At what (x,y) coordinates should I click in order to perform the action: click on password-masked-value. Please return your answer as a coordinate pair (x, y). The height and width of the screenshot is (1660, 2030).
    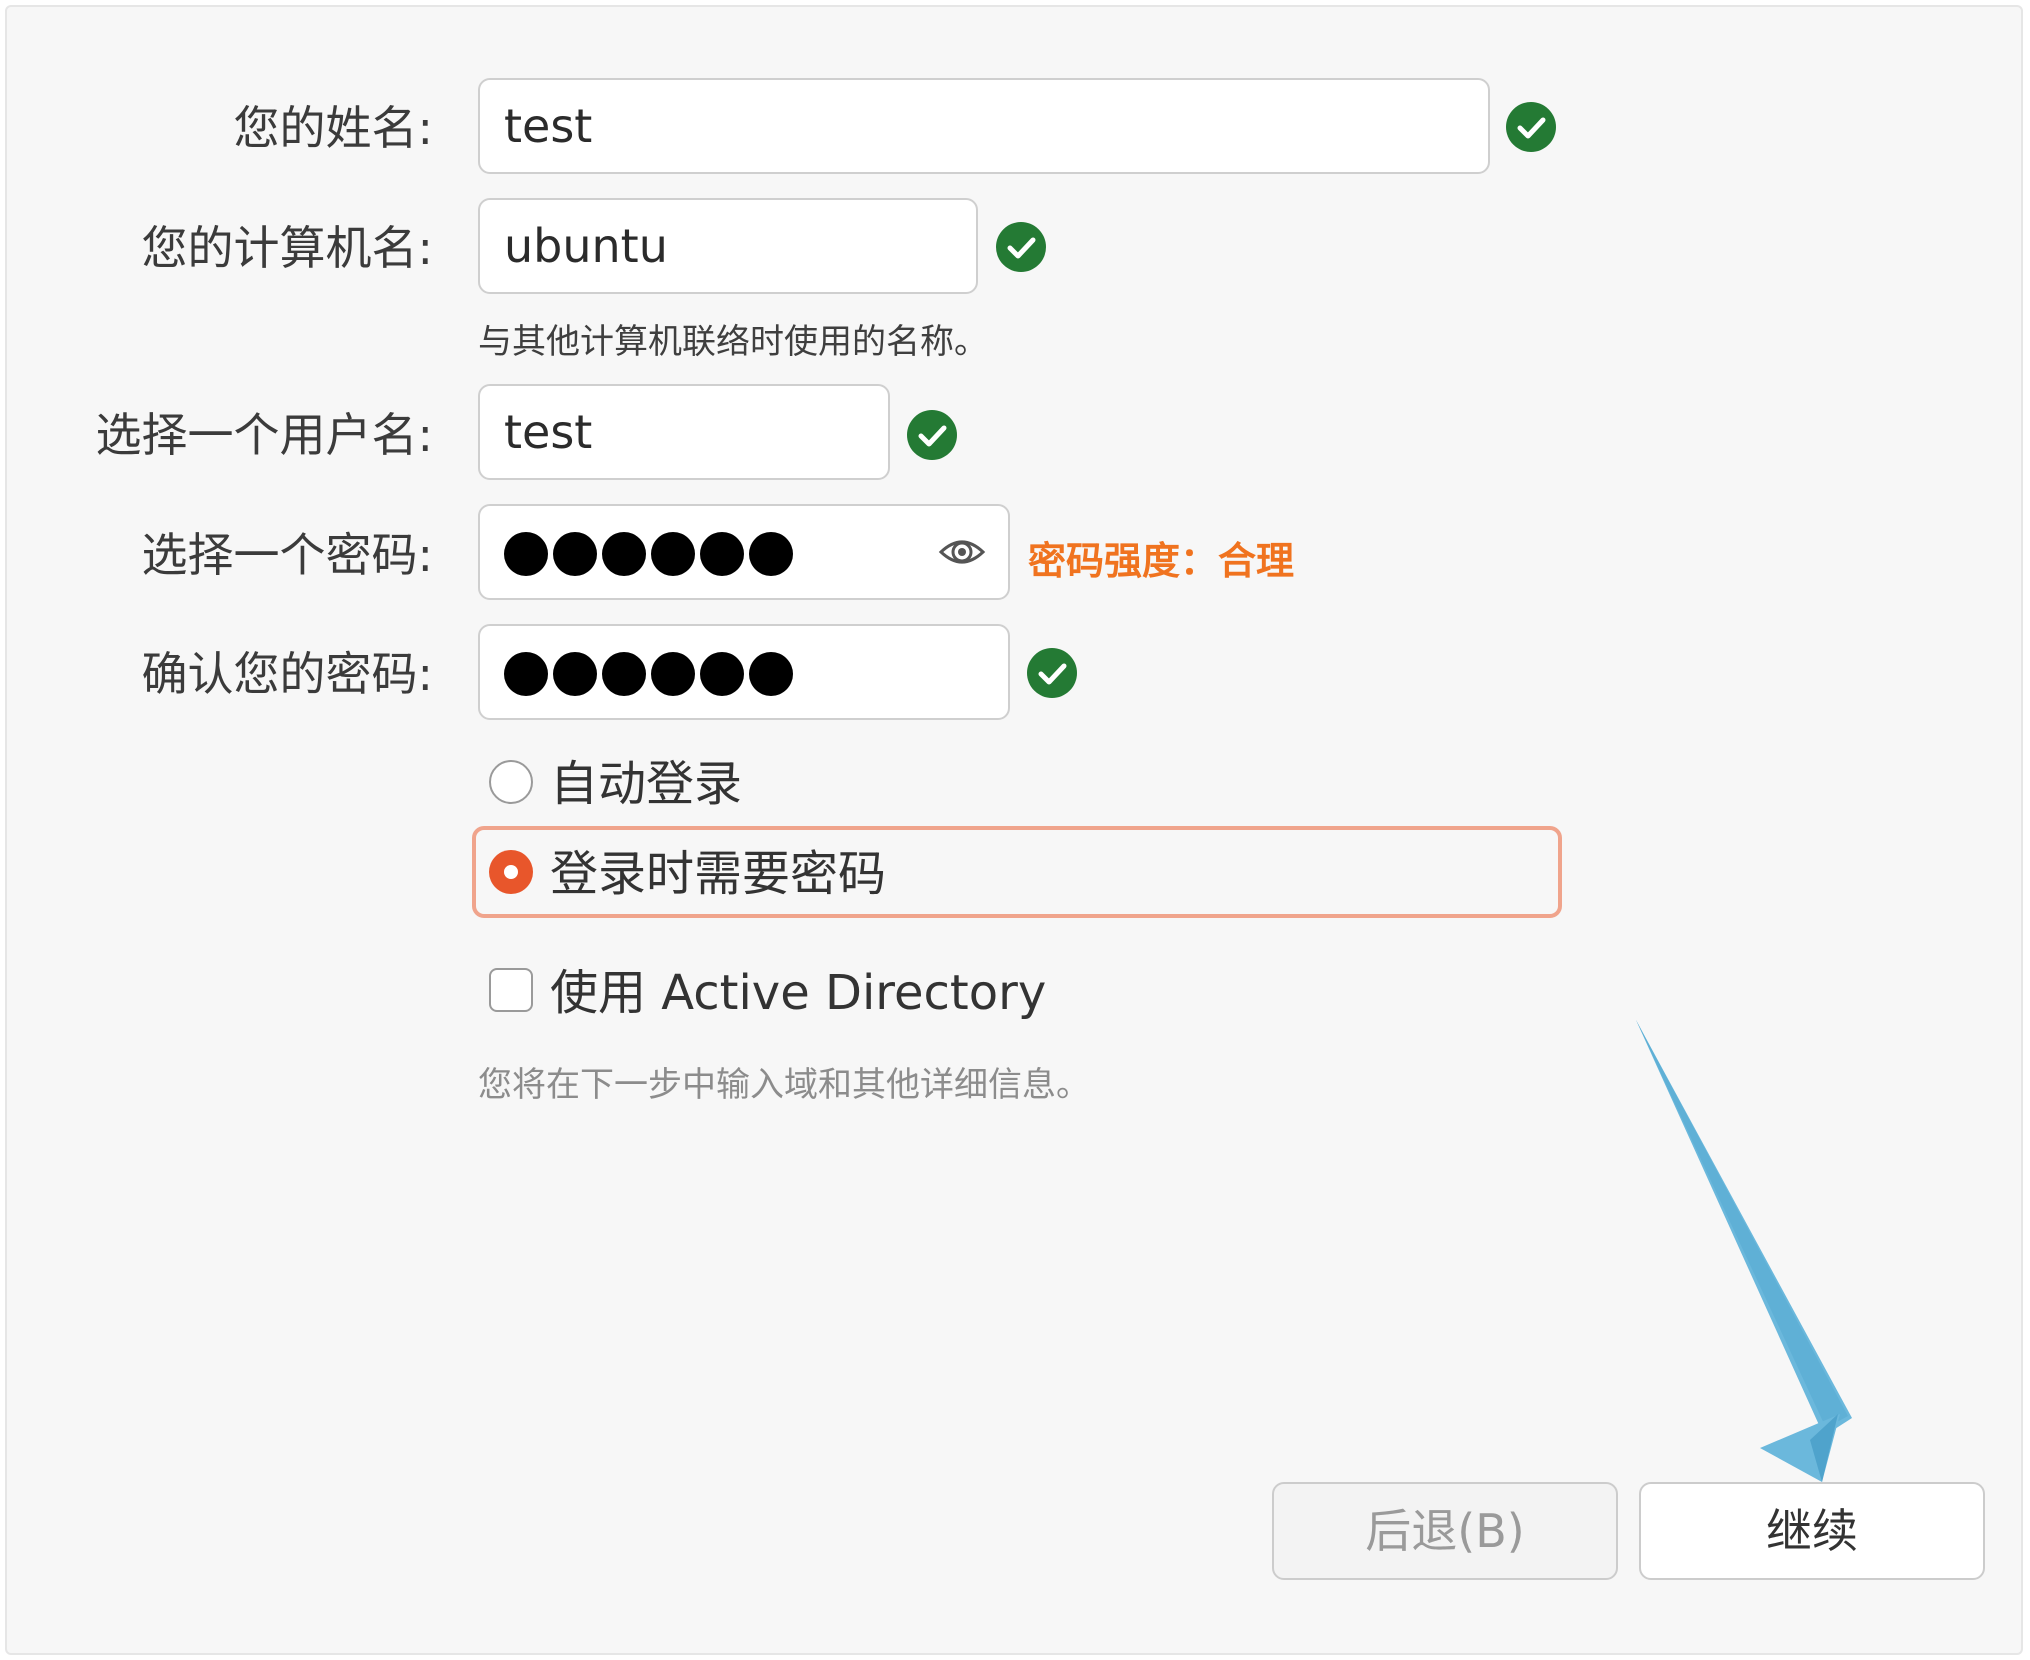
    Looking at the image, I should click on (648, 554).